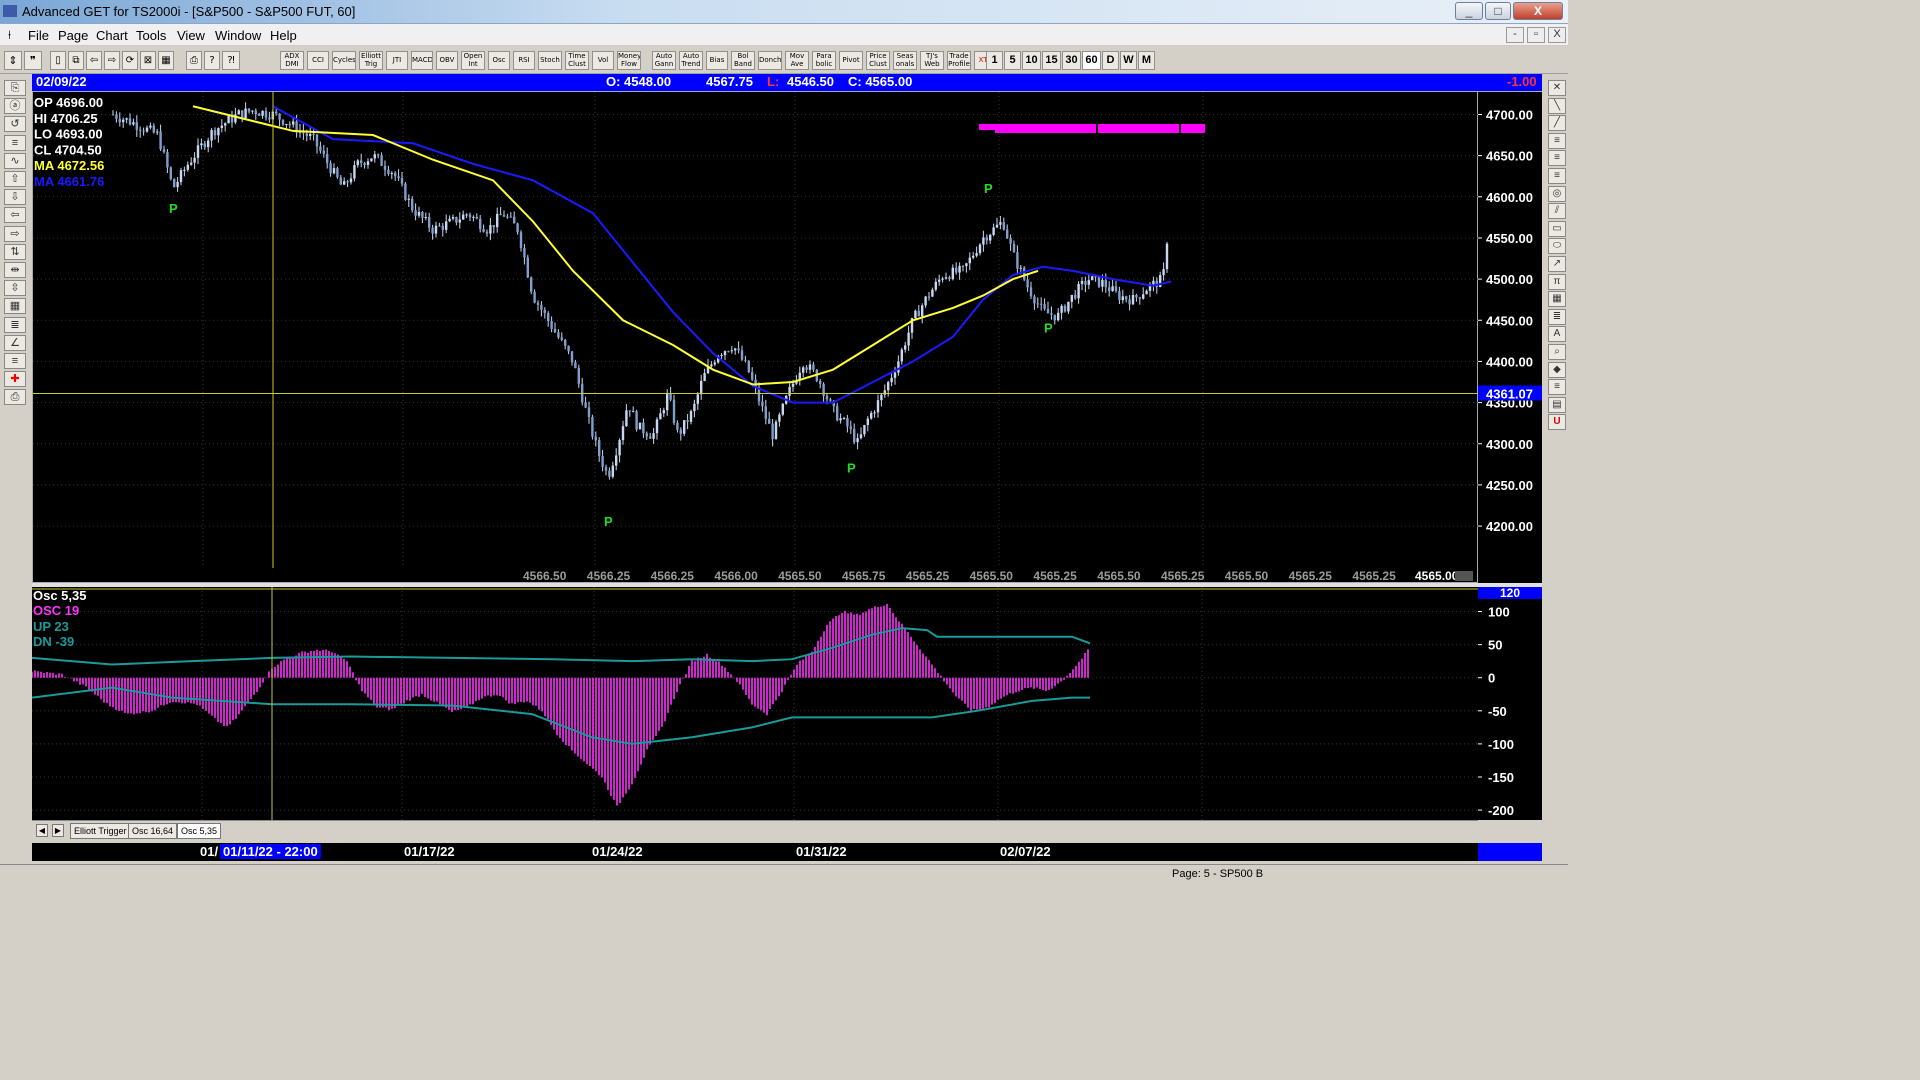 The width and height of the screenshot is (1920, 1080). What do you see at coordinates (283, 35) in the screenshot?
I see `menu-help: Help` at bounding box center [283, 35].